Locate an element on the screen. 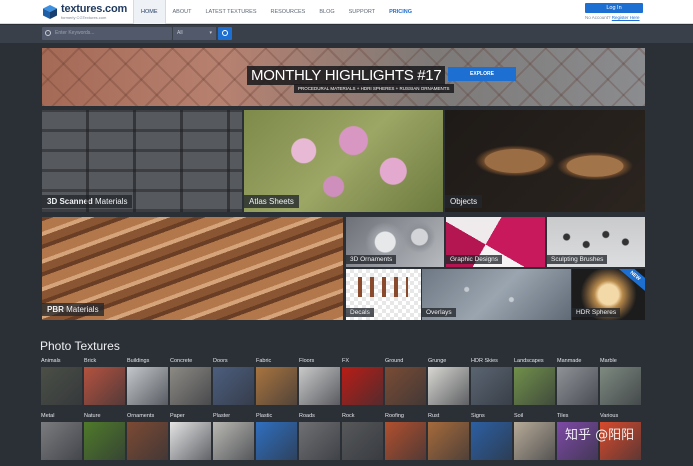  category-animals: Animals is located at coordinates (62, 381).